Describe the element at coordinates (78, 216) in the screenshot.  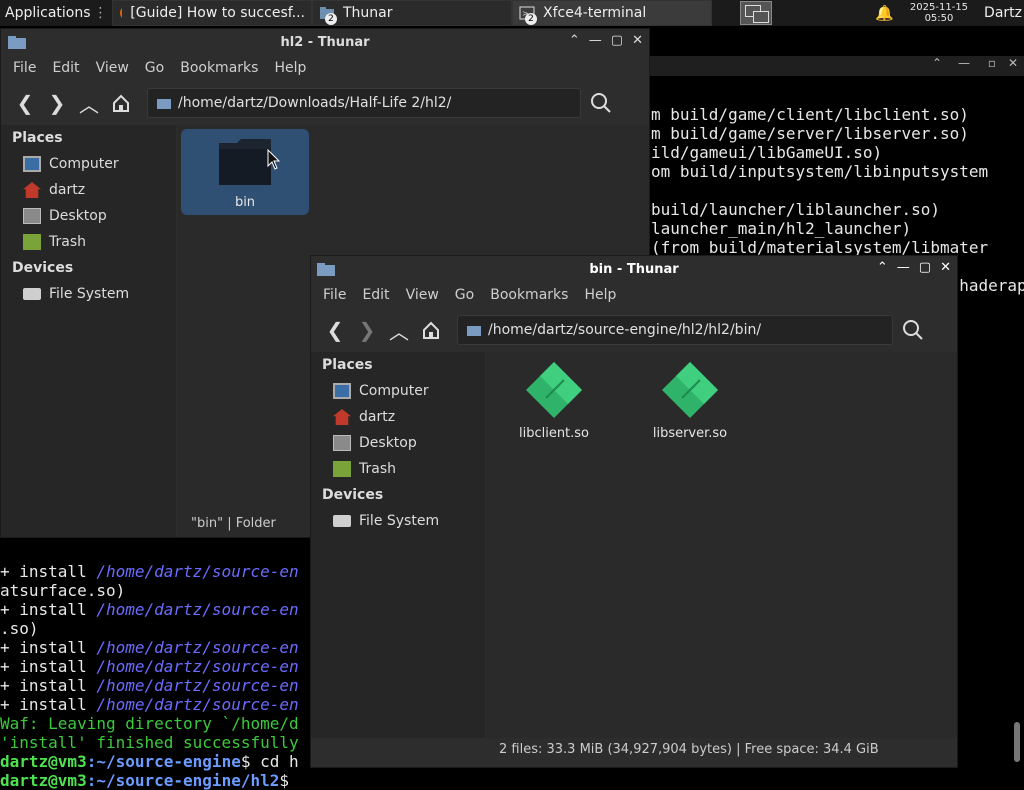
I see `sidebar-item-label: Desktop` at that location.